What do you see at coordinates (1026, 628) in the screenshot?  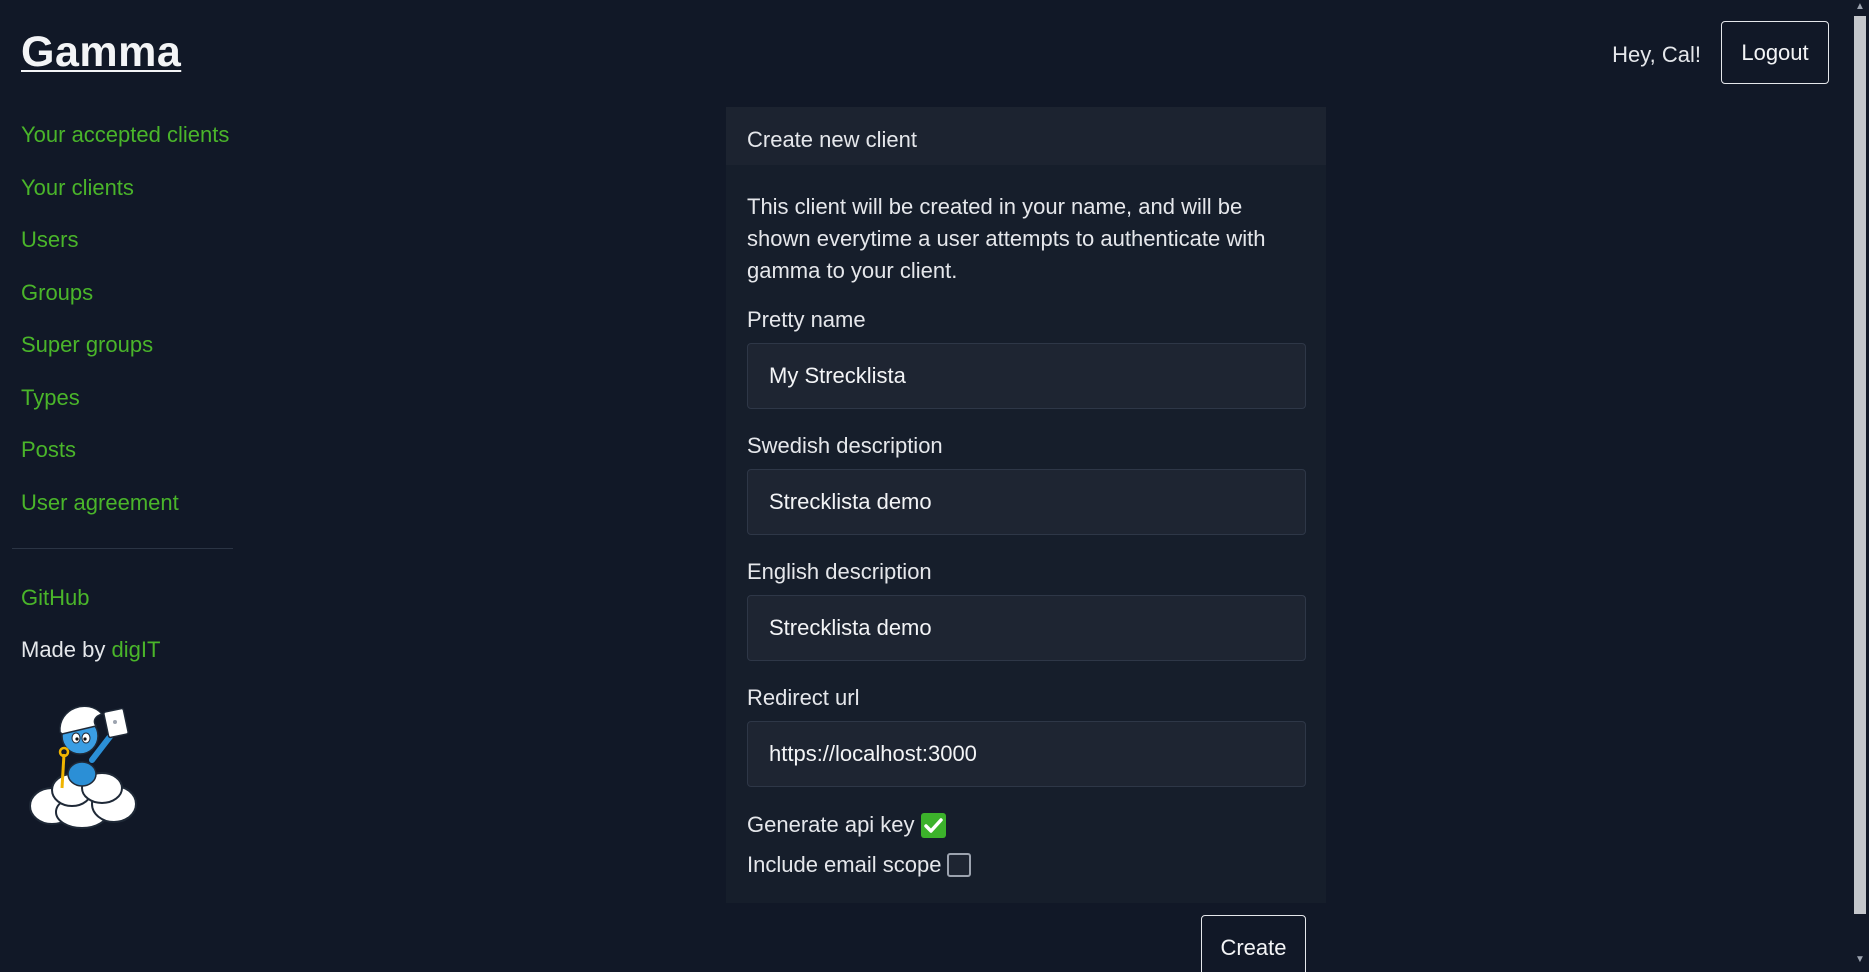 I see `english-description-input` at bounding box center [1026, 628].